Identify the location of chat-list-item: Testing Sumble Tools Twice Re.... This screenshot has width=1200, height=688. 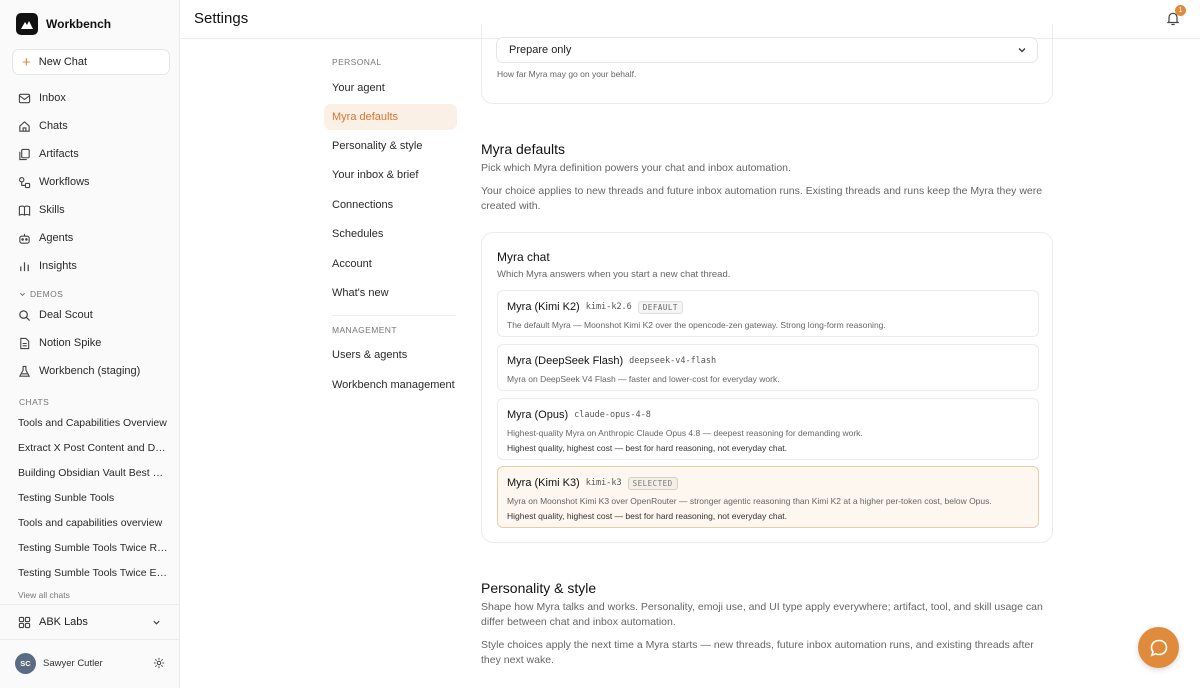
(93, 548).